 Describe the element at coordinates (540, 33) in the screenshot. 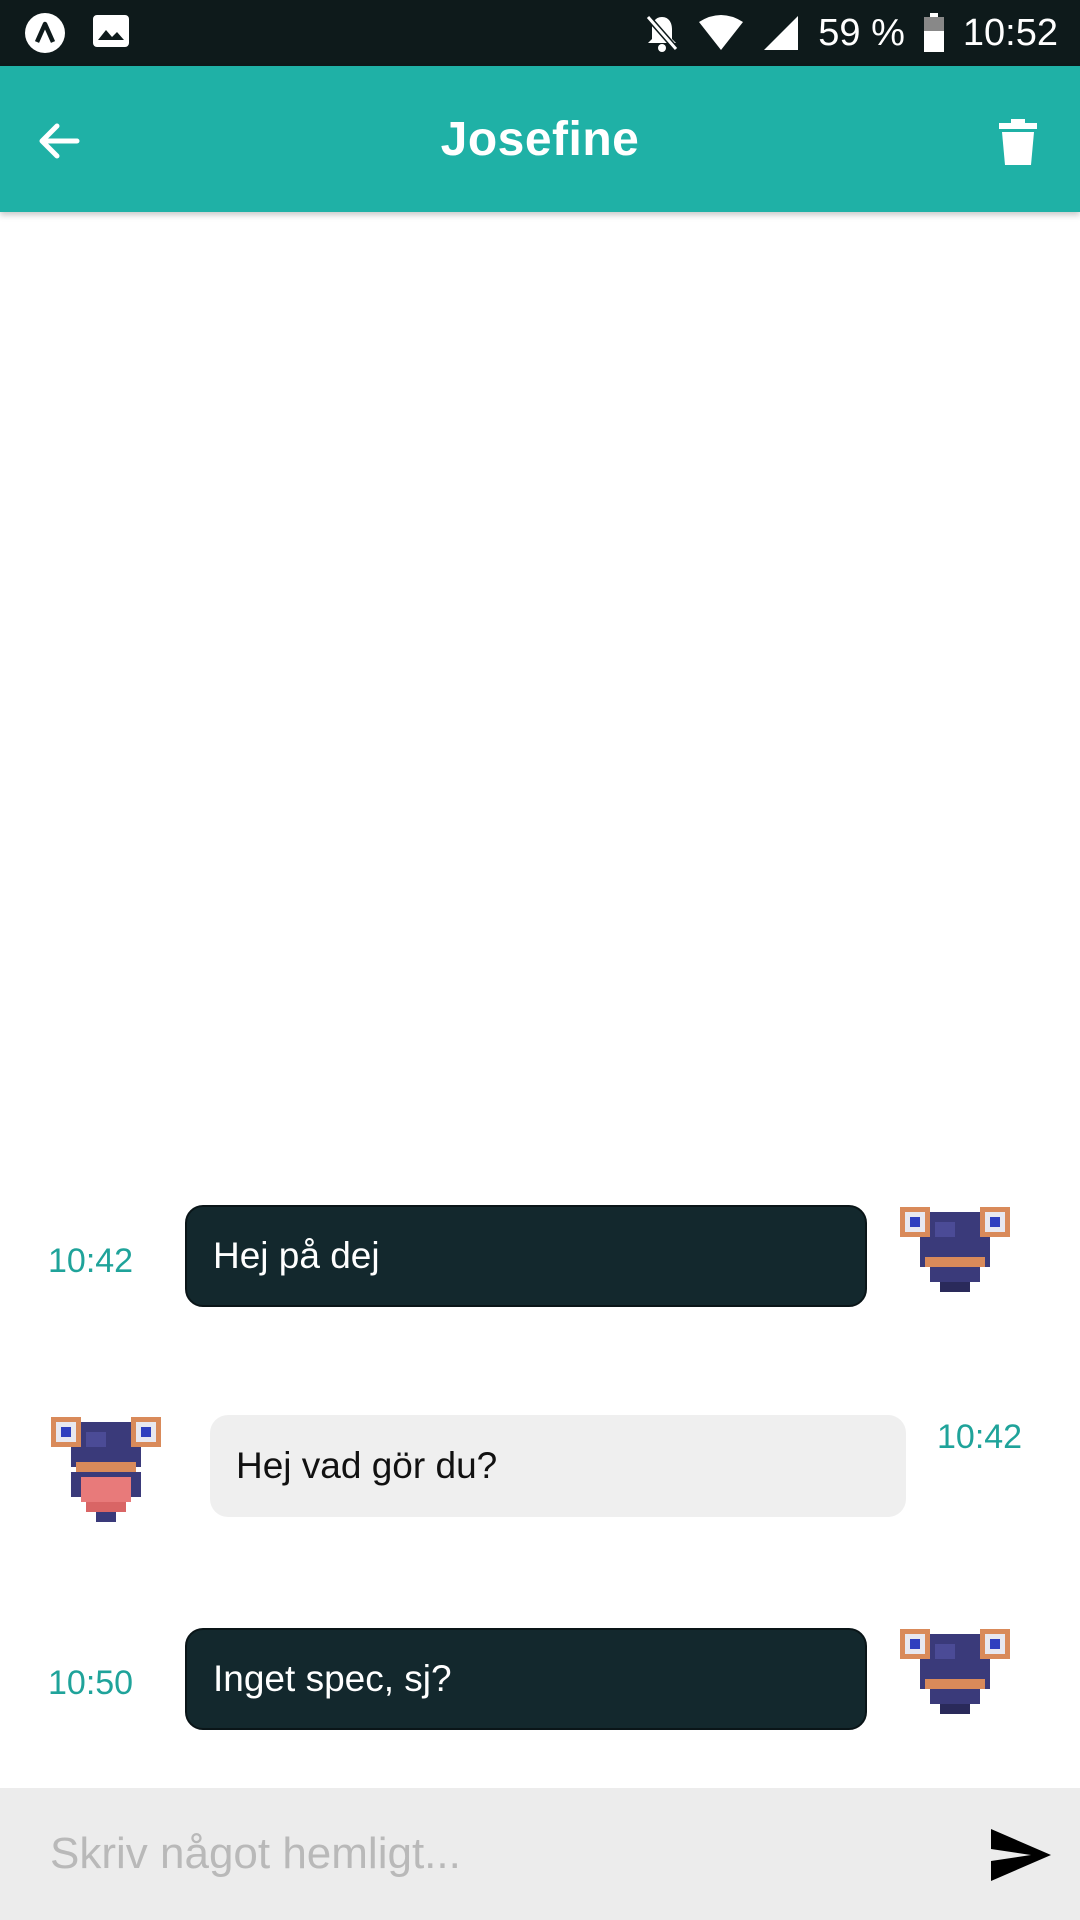

I see `status-bar: 59 % 10:52` at that location.